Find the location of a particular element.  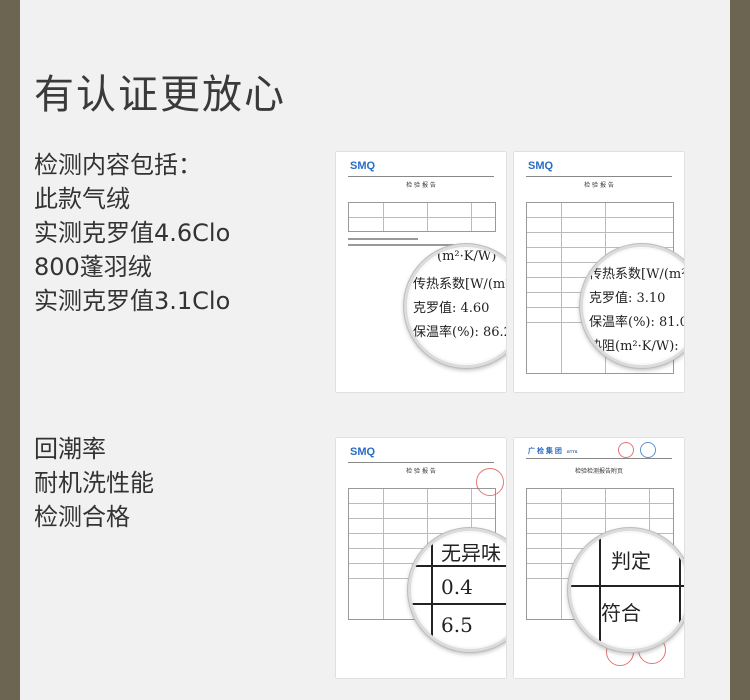

text-line: 实测克罗值3.1Clo is located at coordinates (132, 301).